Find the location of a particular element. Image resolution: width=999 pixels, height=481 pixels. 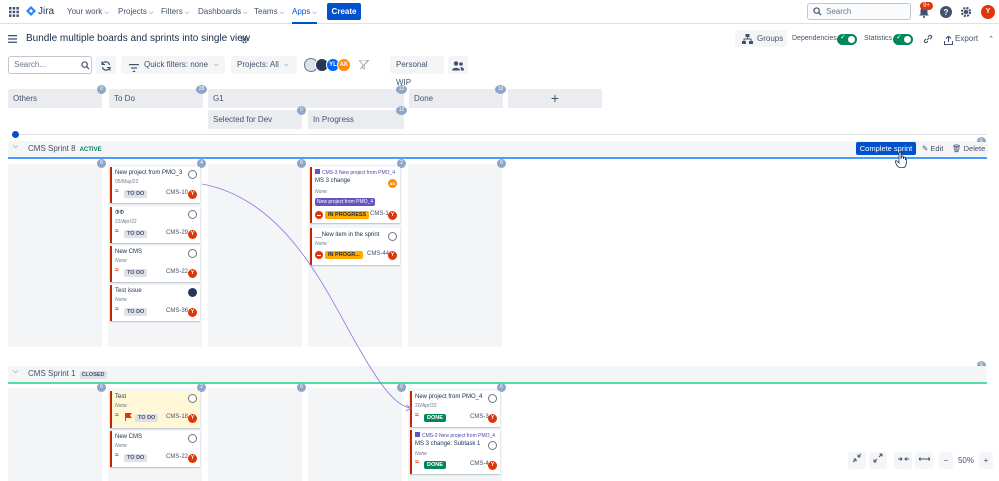

collapse-icon is located at coordinates (857, 459).